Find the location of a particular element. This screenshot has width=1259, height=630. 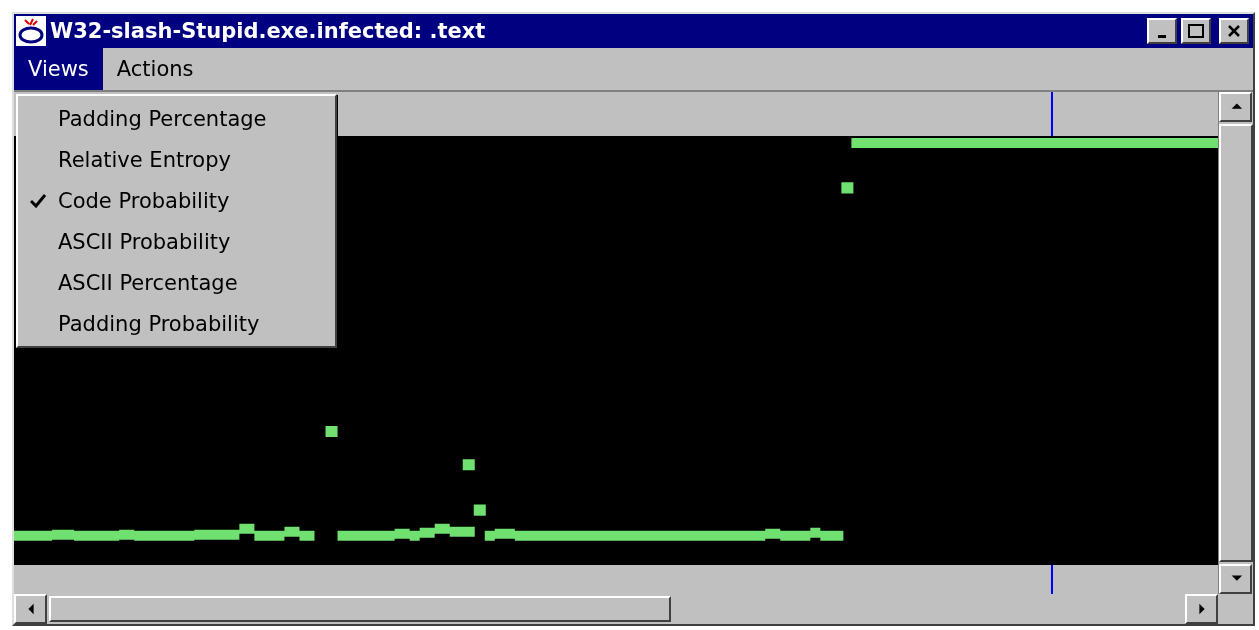

menu-option-label: Padding Probability is located at coordinates (159, 323).